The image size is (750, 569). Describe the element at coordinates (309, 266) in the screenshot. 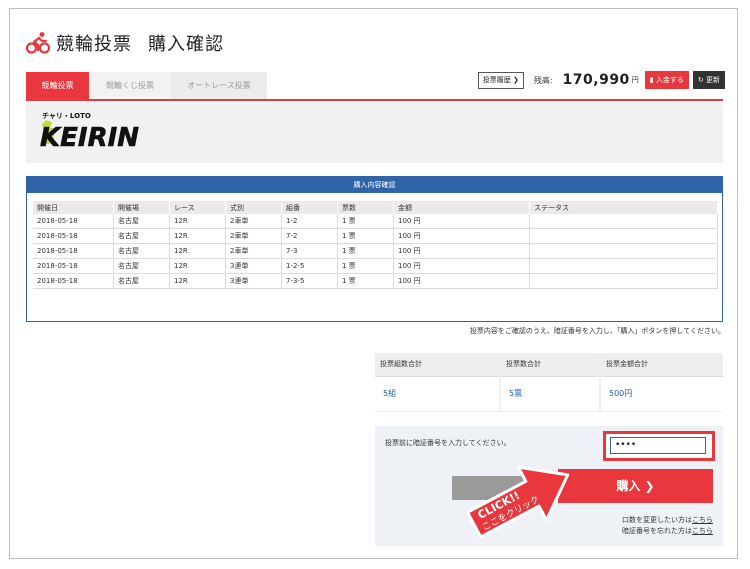

I see `table-cell: 1-2-5` at that location.